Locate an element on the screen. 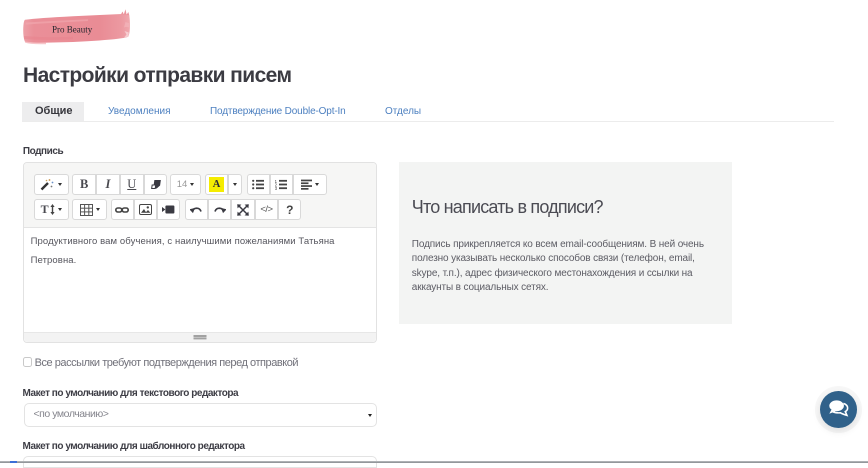 The image size is (868, 468). svg-text: Pro Beauty is located at coordinates (72, 30).